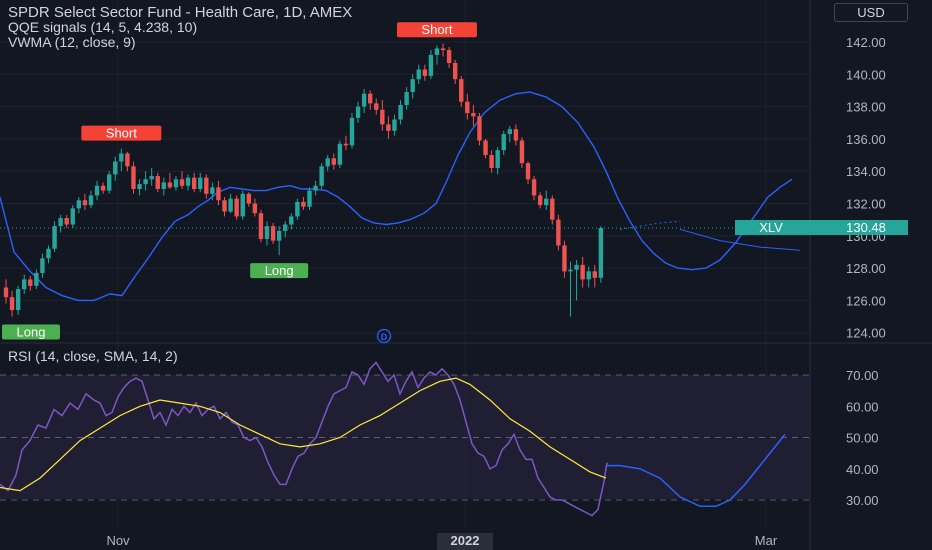 The height and width of the screenshot is (550, 932). I want to click on currency-selector: USD, so click(871, 12).